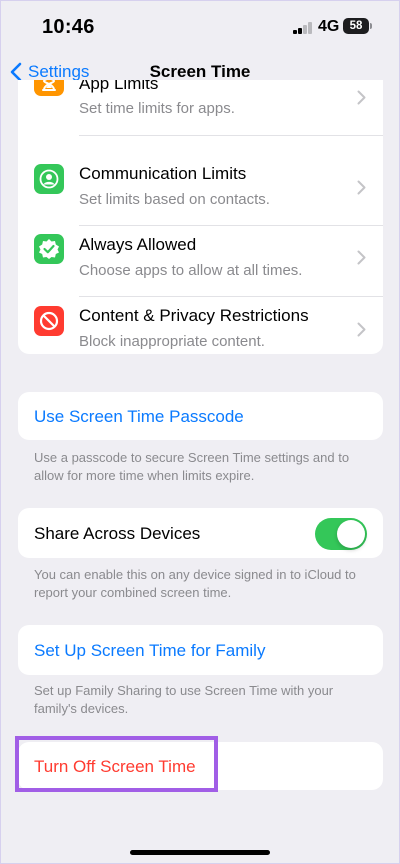  I want to click on status-time: 10:46, so click(68, 27).